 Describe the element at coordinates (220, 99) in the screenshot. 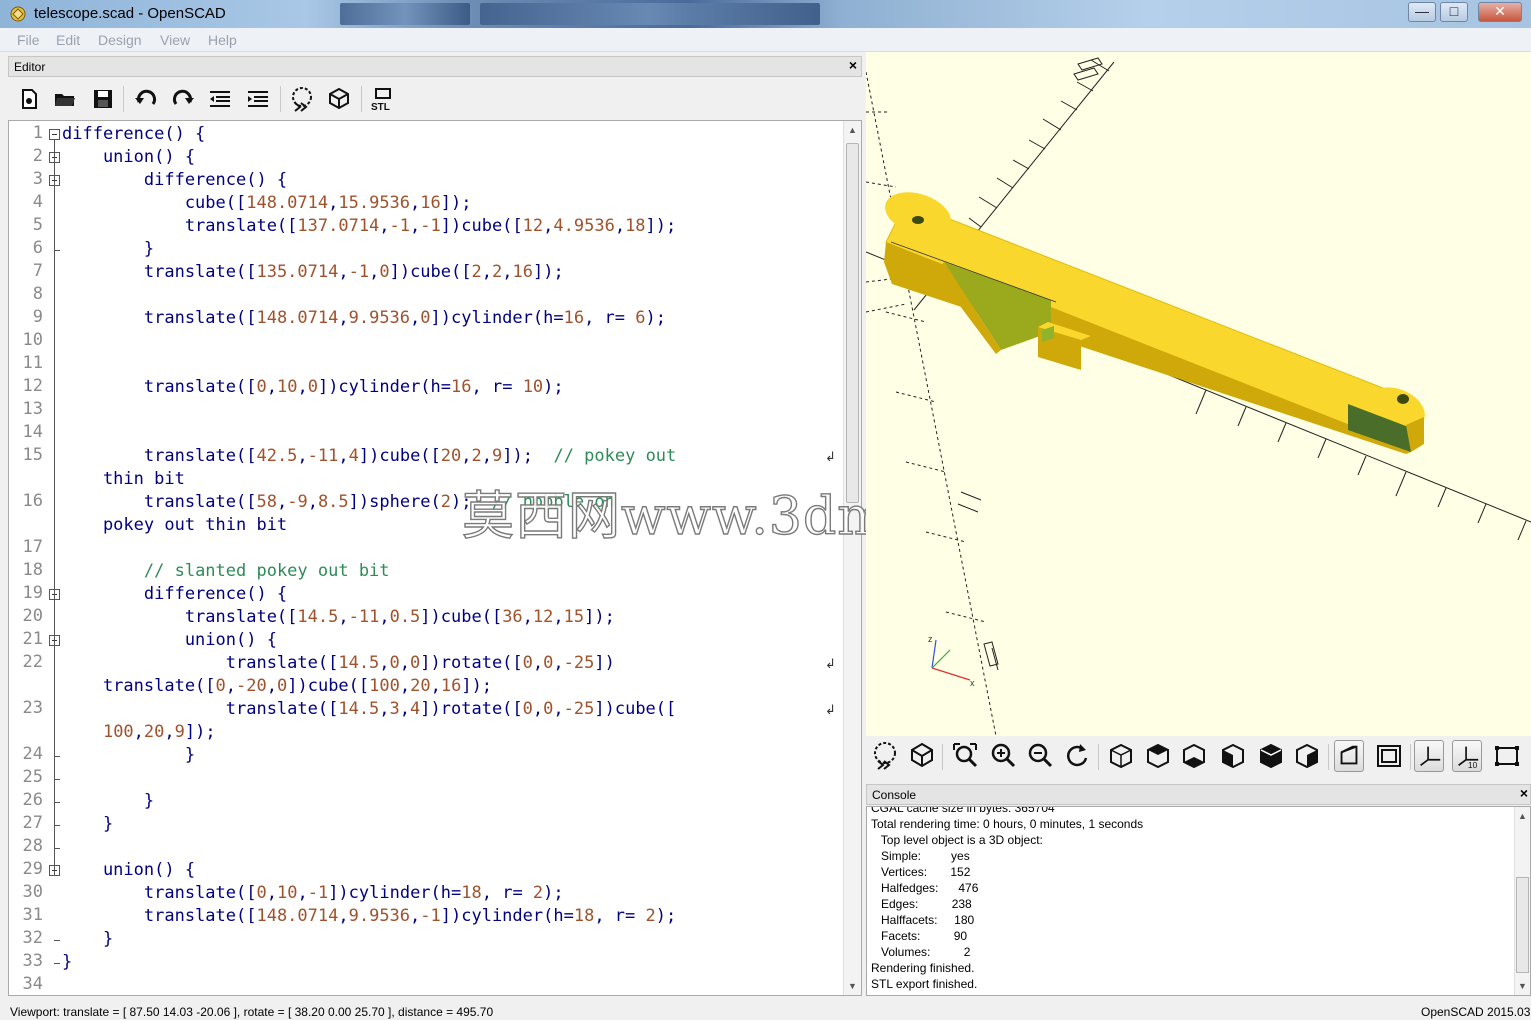

I see `unindent-icon` at that location.